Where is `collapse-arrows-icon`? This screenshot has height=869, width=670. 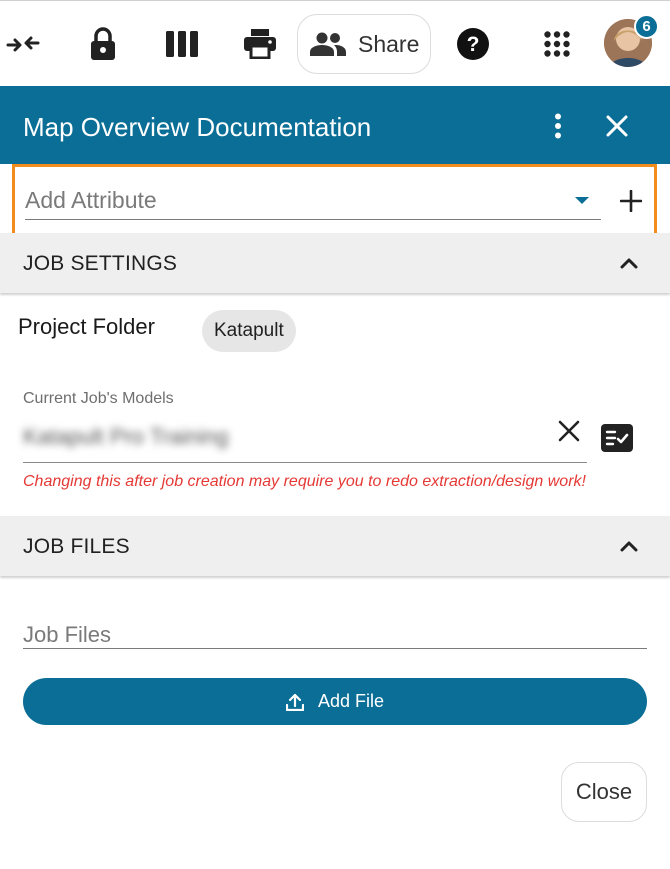 collapse-arrows-icon is located at coordinates (23, 44).